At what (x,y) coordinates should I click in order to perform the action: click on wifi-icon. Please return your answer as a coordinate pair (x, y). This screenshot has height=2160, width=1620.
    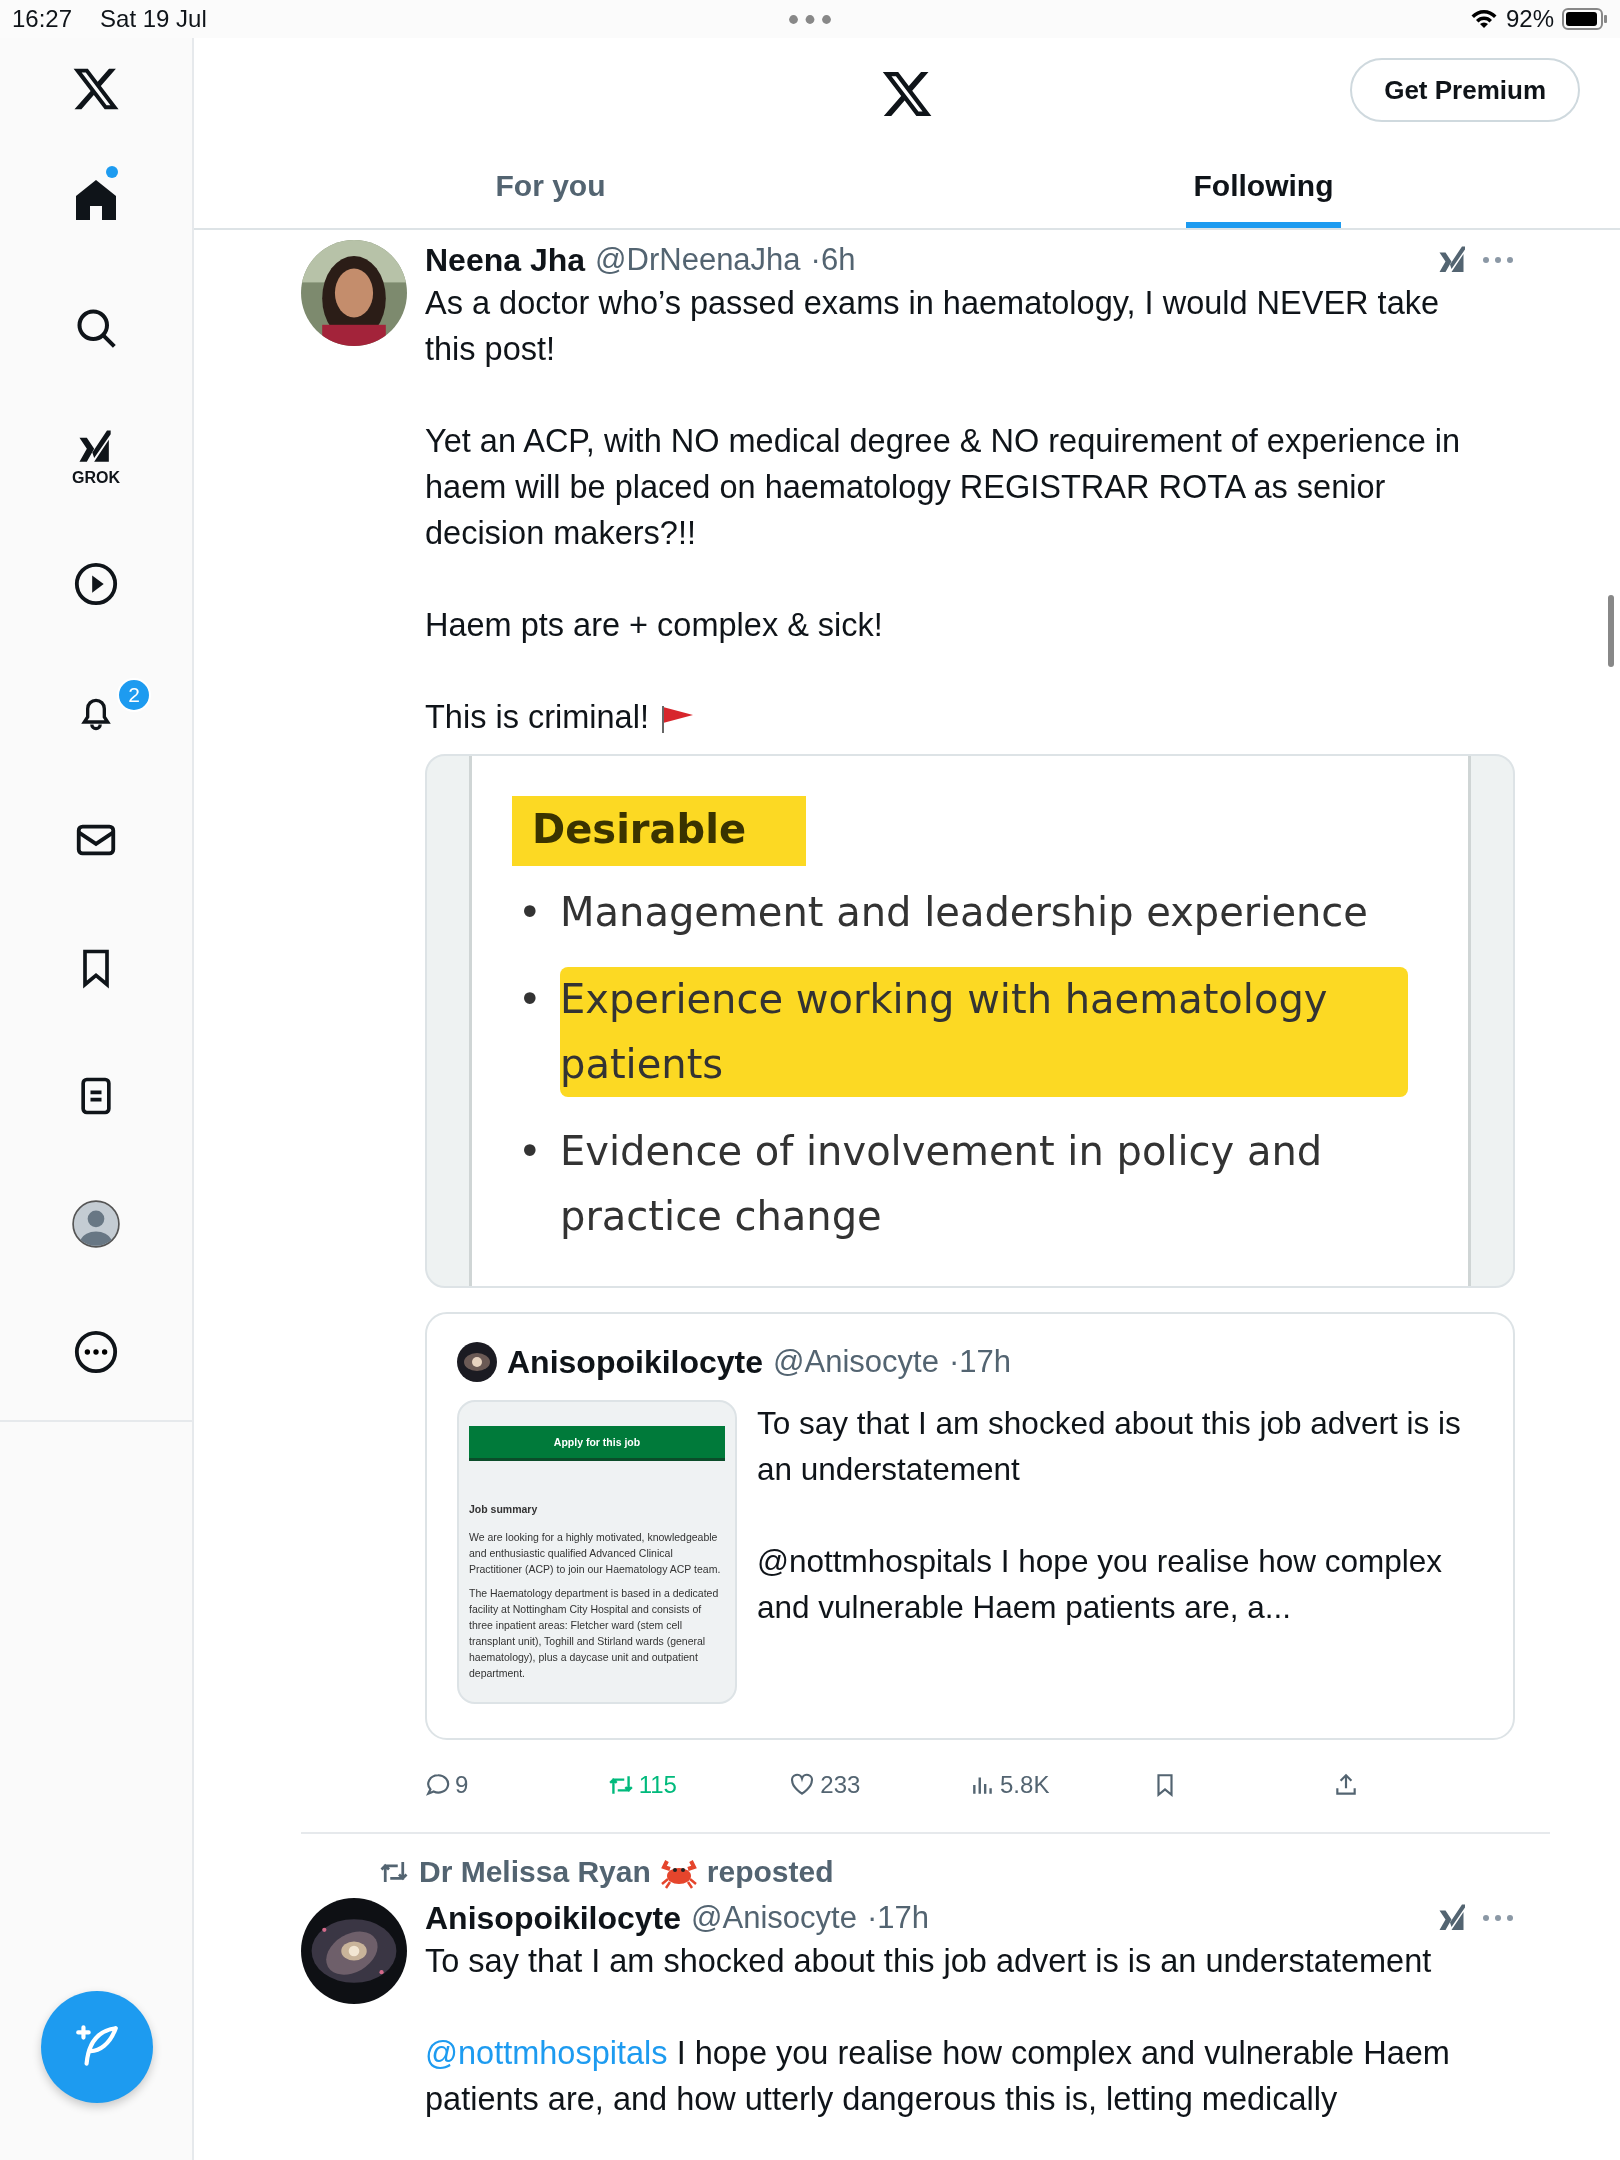
    Looking at the image, I should click on (1483, 19).